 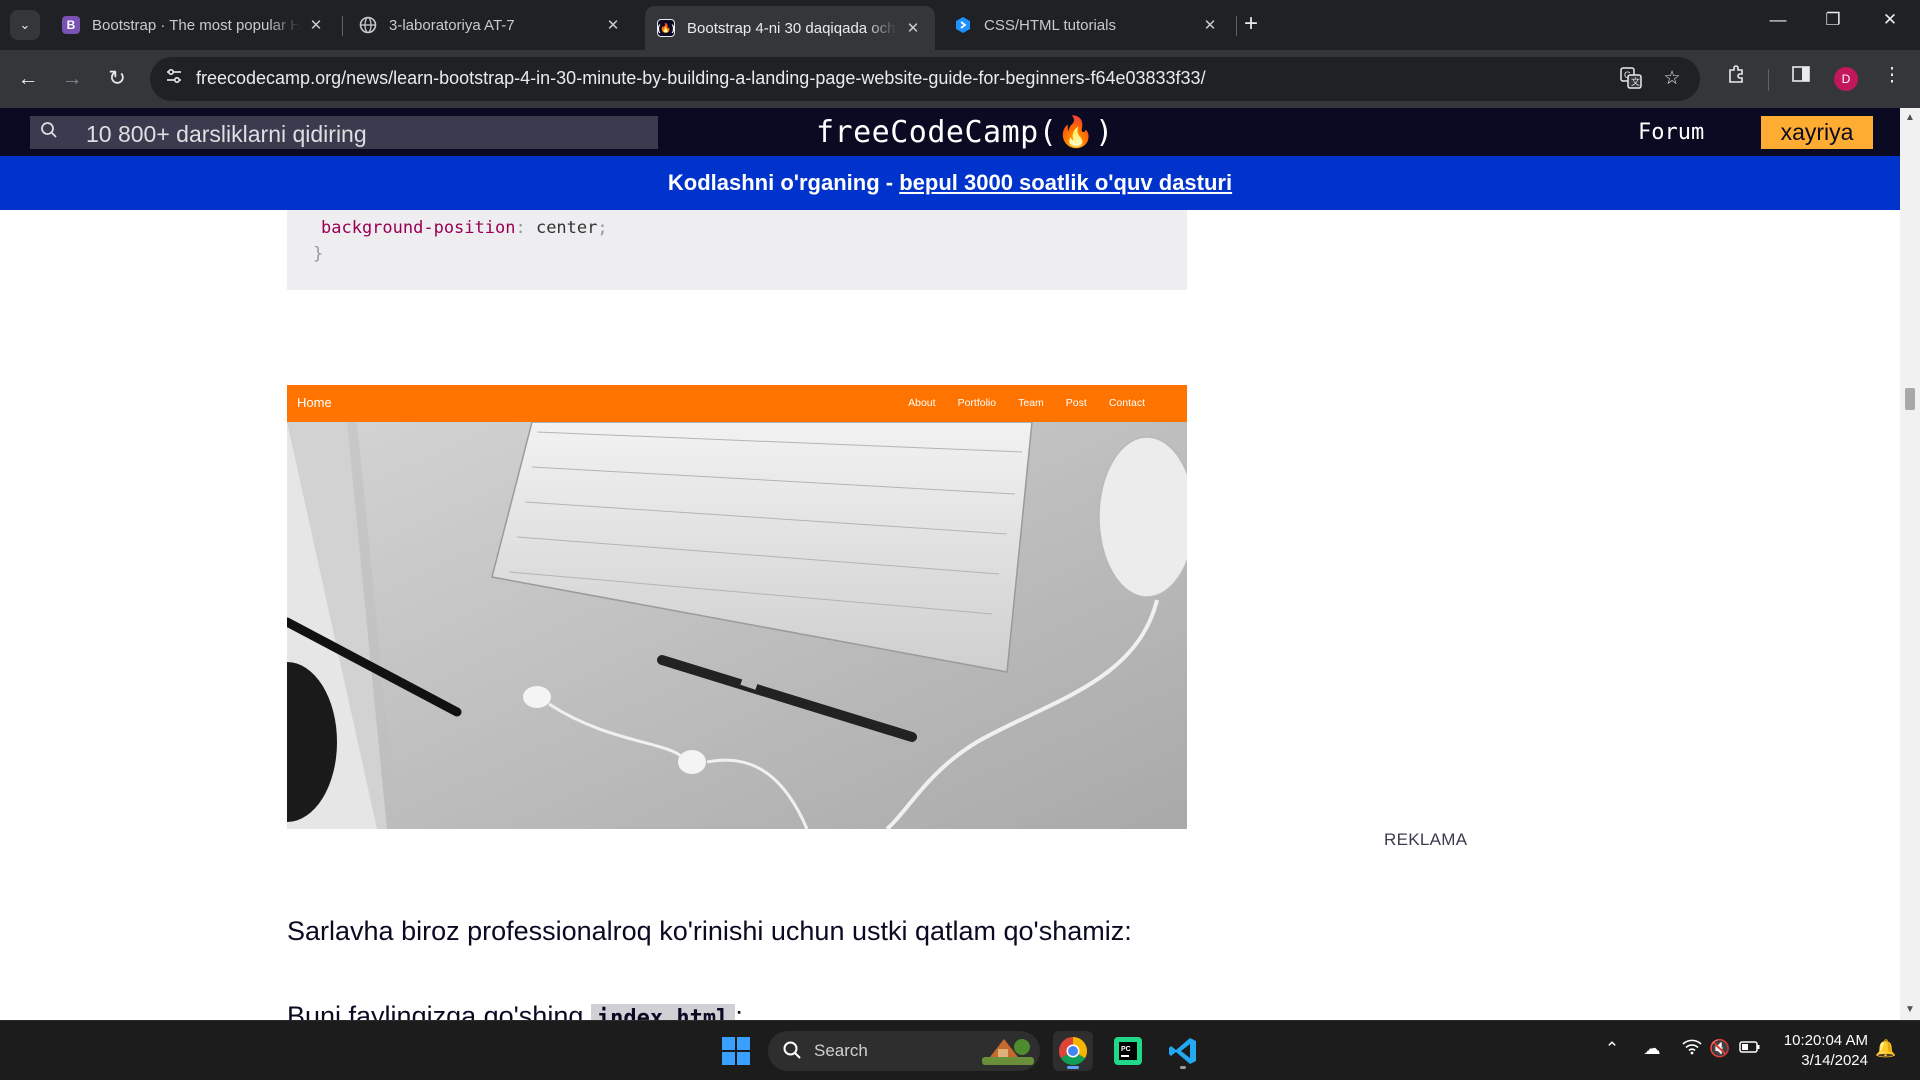 What do you see at coordinates (318, 254) in the screenshot?
I see `code-closing-brace: }` at bounding box center [318, 254].